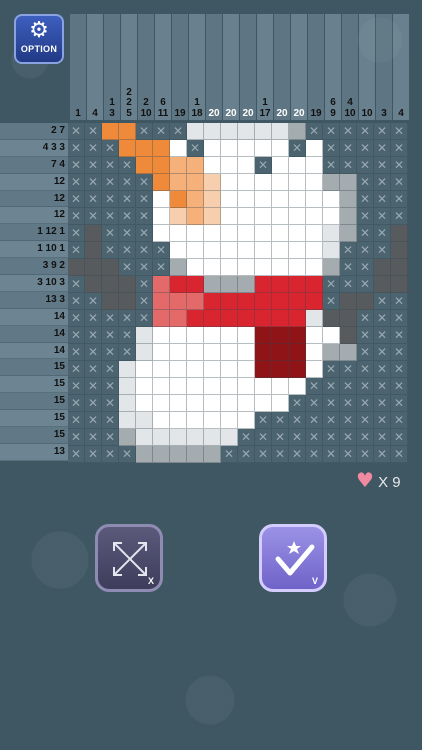 Image resolution: width=422 pixels, height=750 pixels. What do you see at coordinates (293, 558) in the screenshot?
I see `check-mode-button: V` at bounding box center [293, 558].